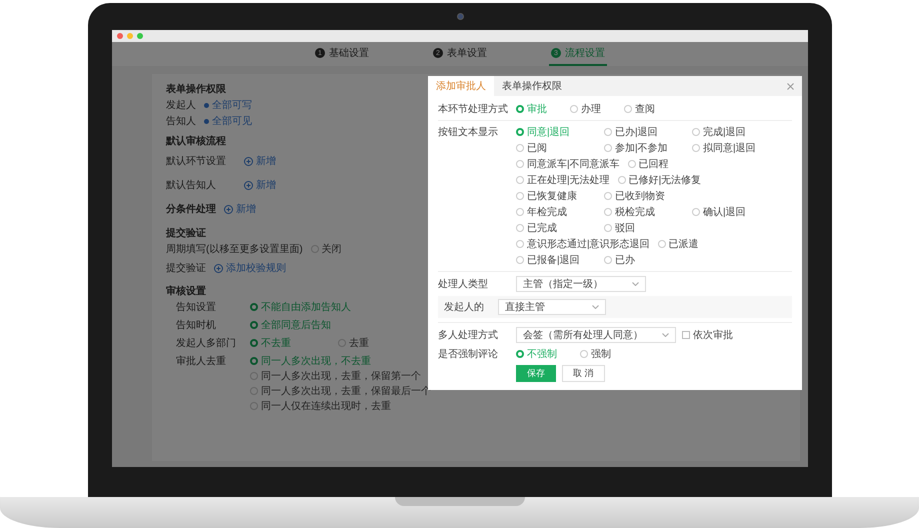 This screenshot has height=528, width=919. I want to click on radio-option: 已修好|无法修复, so click(660, 180).